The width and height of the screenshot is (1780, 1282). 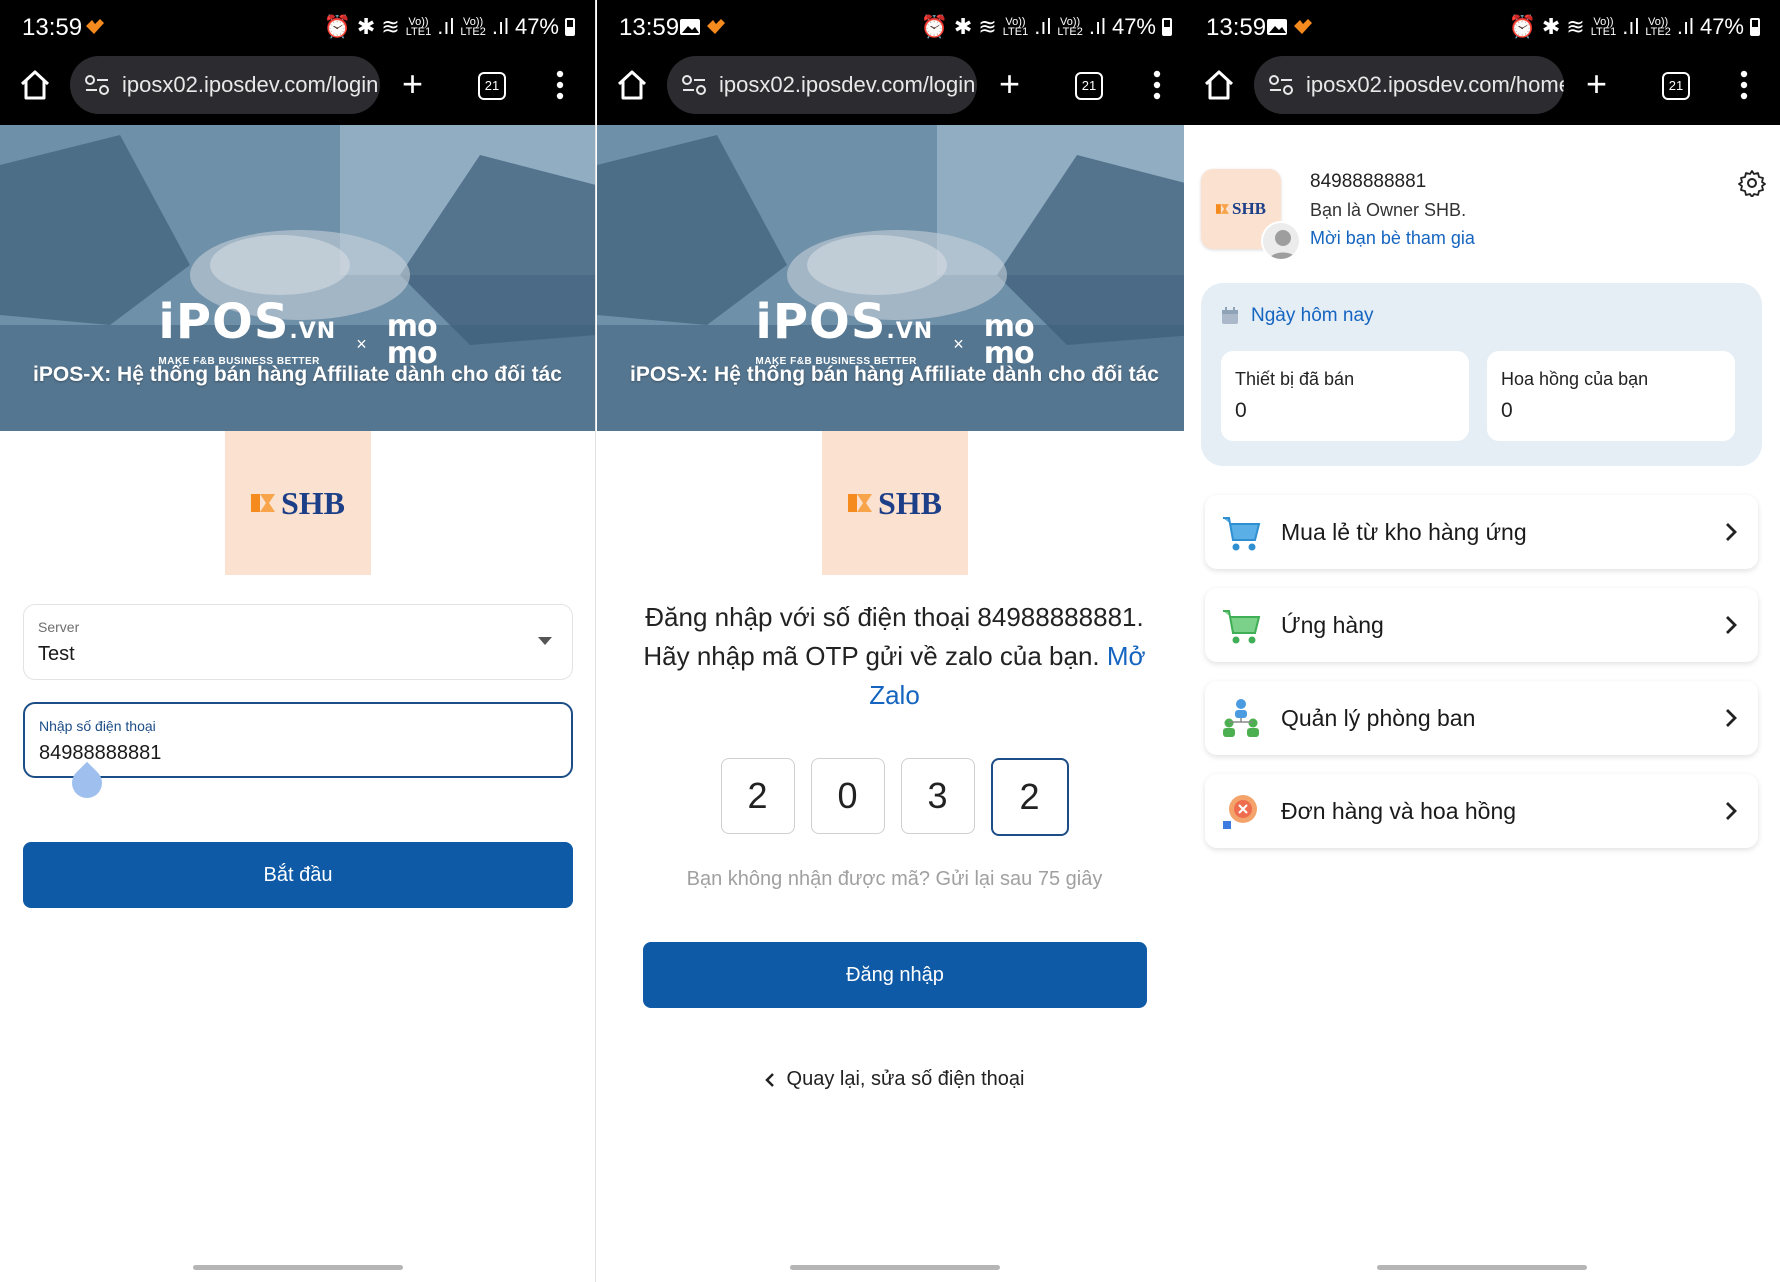 I want to click on otp-digit-3: 3, so click(x=937, y=796).